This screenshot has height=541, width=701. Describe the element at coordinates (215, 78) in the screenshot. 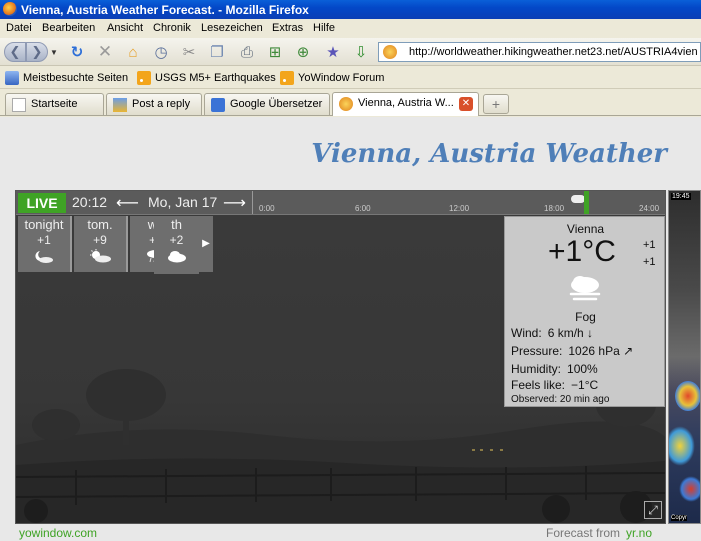

I see `bookmark-label: USGS M5+ Earthquakes` at that location.